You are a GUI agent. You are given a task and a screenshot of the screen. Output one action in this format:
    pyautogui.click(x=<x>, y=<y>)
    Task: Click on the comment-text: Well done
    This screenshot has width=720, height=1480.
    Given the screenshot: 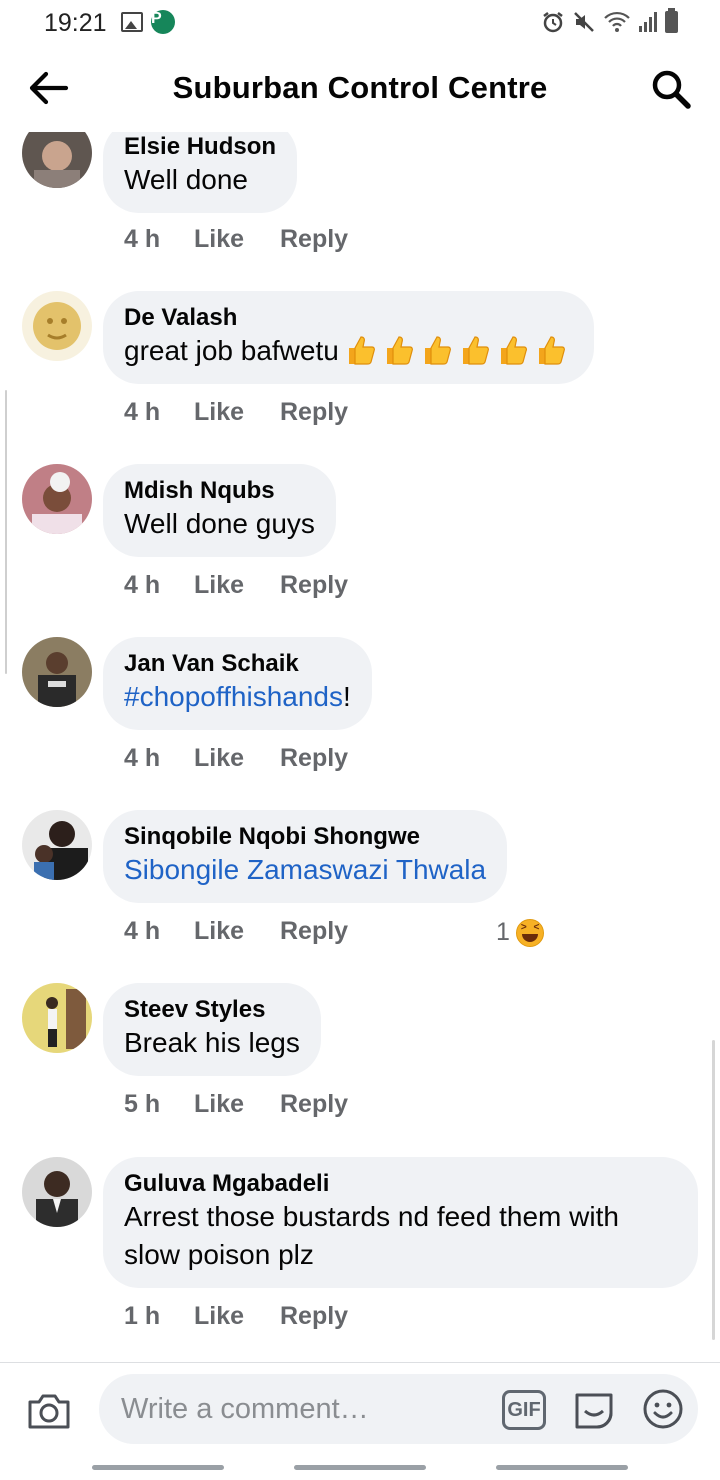 What is the action you would take?
    pyautogui.click(x=186, y=179)
    